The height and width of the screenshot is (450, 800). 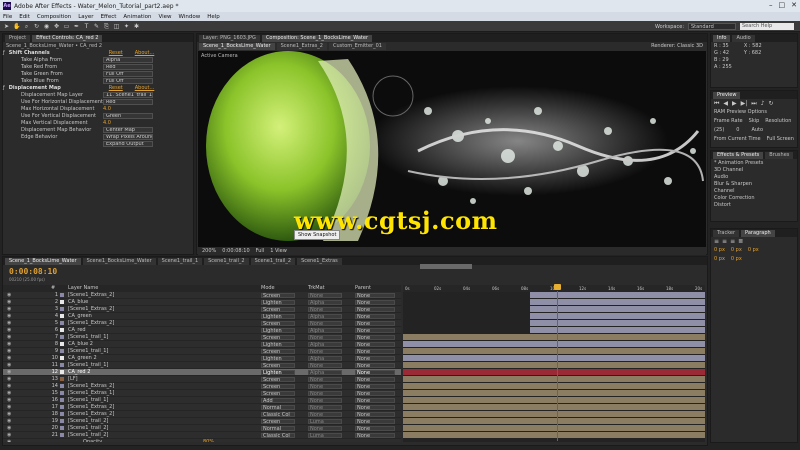 What do you see at coordinates (677, 46) in the screenshot?
I see `renderer-label: Renderer: Classic 3D` at bounding box center [677, 46].